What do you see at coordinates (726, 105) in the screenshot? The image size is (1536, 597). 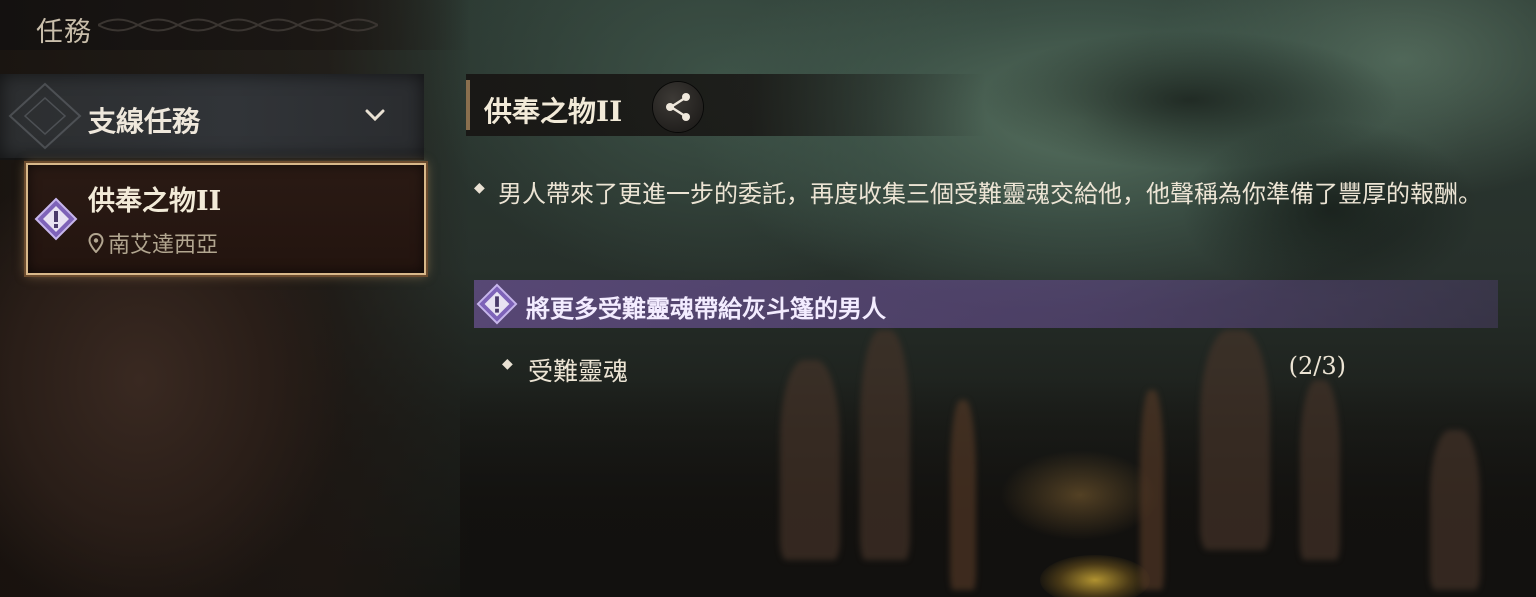 I see `quest-detail-header: 供奉之物II` at bounding box center [726, 105].